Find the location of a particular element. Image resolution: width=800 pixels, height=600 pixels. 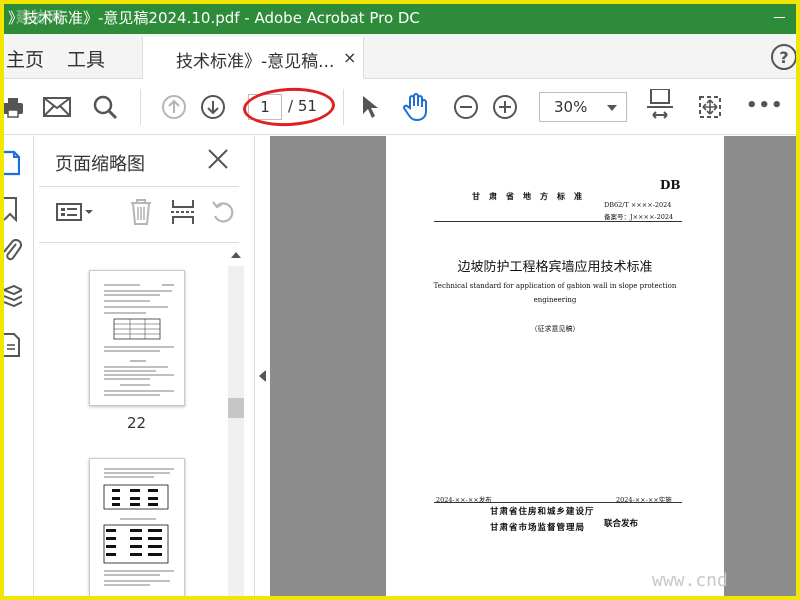

standard-type: 甘肃省地方标准 is located at coordinates (531, 196).